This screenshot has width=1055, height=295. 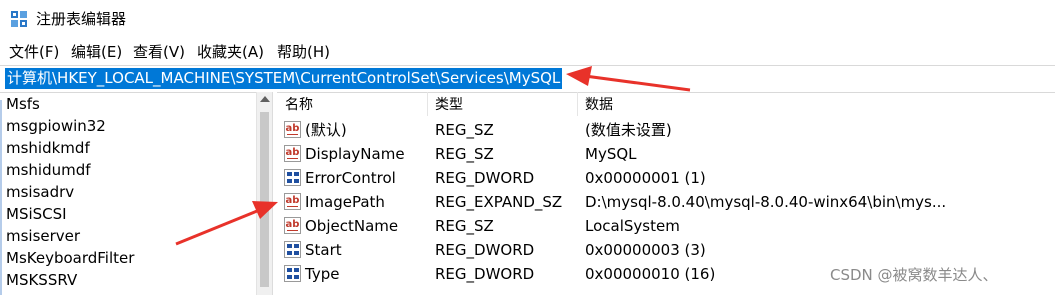 What do you see at coordinates (645, 178) in the screenshot?
I see `value-data: 0x00000001 (1)` at bounding box center [645, 178].